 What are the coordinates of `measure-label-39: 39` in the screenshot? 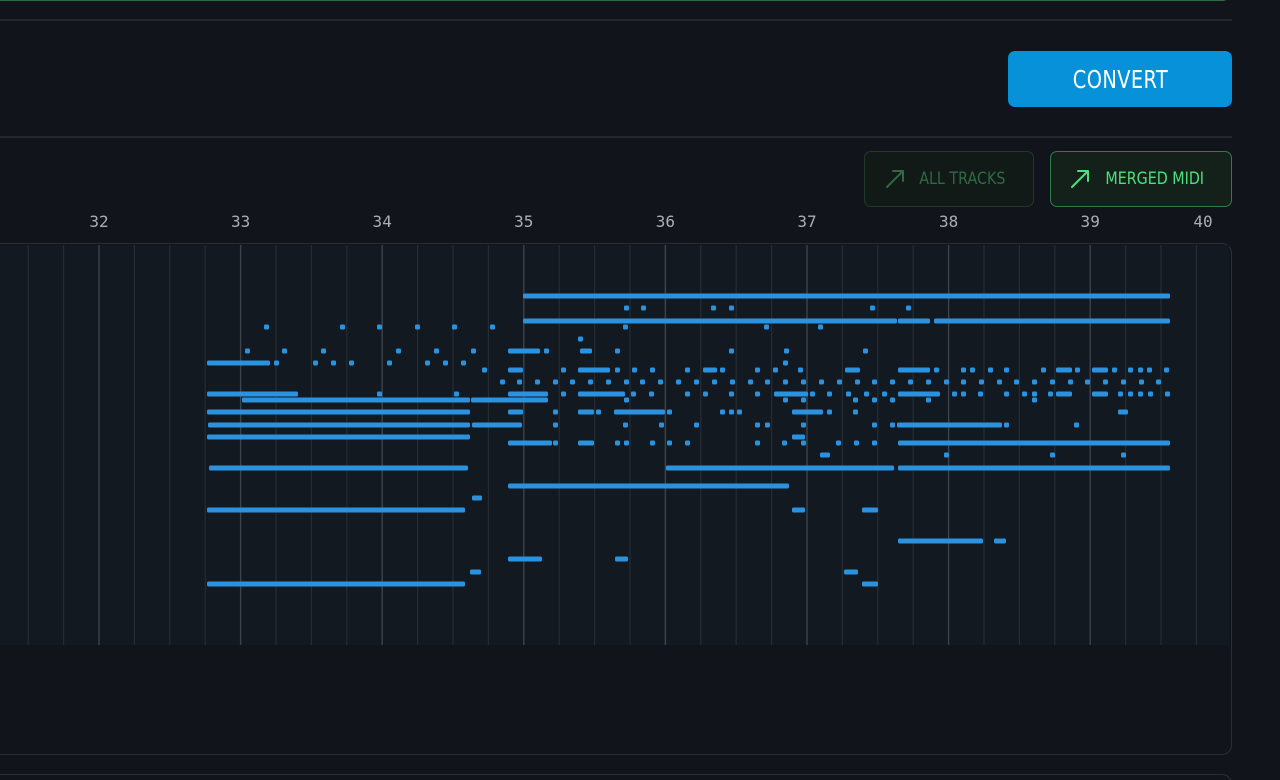 It's located at (1090, 221).